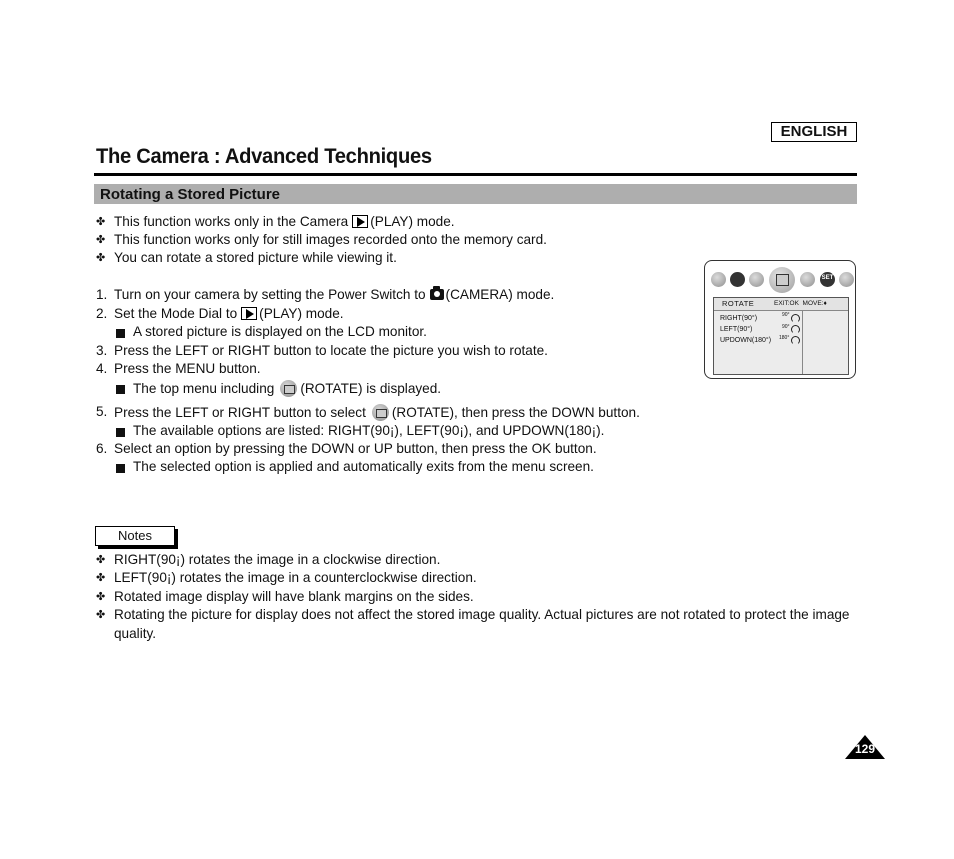 The width and height of the screenshot is (954, 859). Describe the element at coordinates (102, 350) in the screenshot. I see `step-number: 3.` at that location.